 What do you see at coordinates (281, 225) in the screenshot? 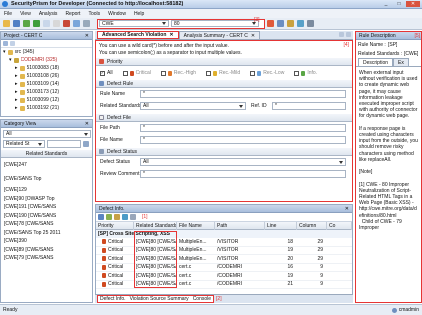
I see `column-header: Line` at bounding box center [281, 225].